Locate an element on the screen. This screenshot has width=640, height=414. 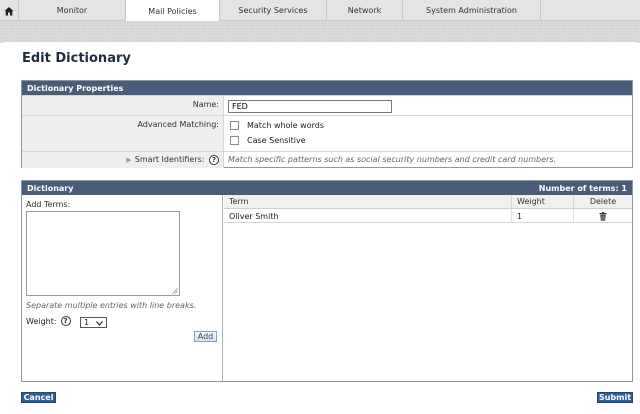
page-title: Edit Dictionary is located at coordinates (76, 58).